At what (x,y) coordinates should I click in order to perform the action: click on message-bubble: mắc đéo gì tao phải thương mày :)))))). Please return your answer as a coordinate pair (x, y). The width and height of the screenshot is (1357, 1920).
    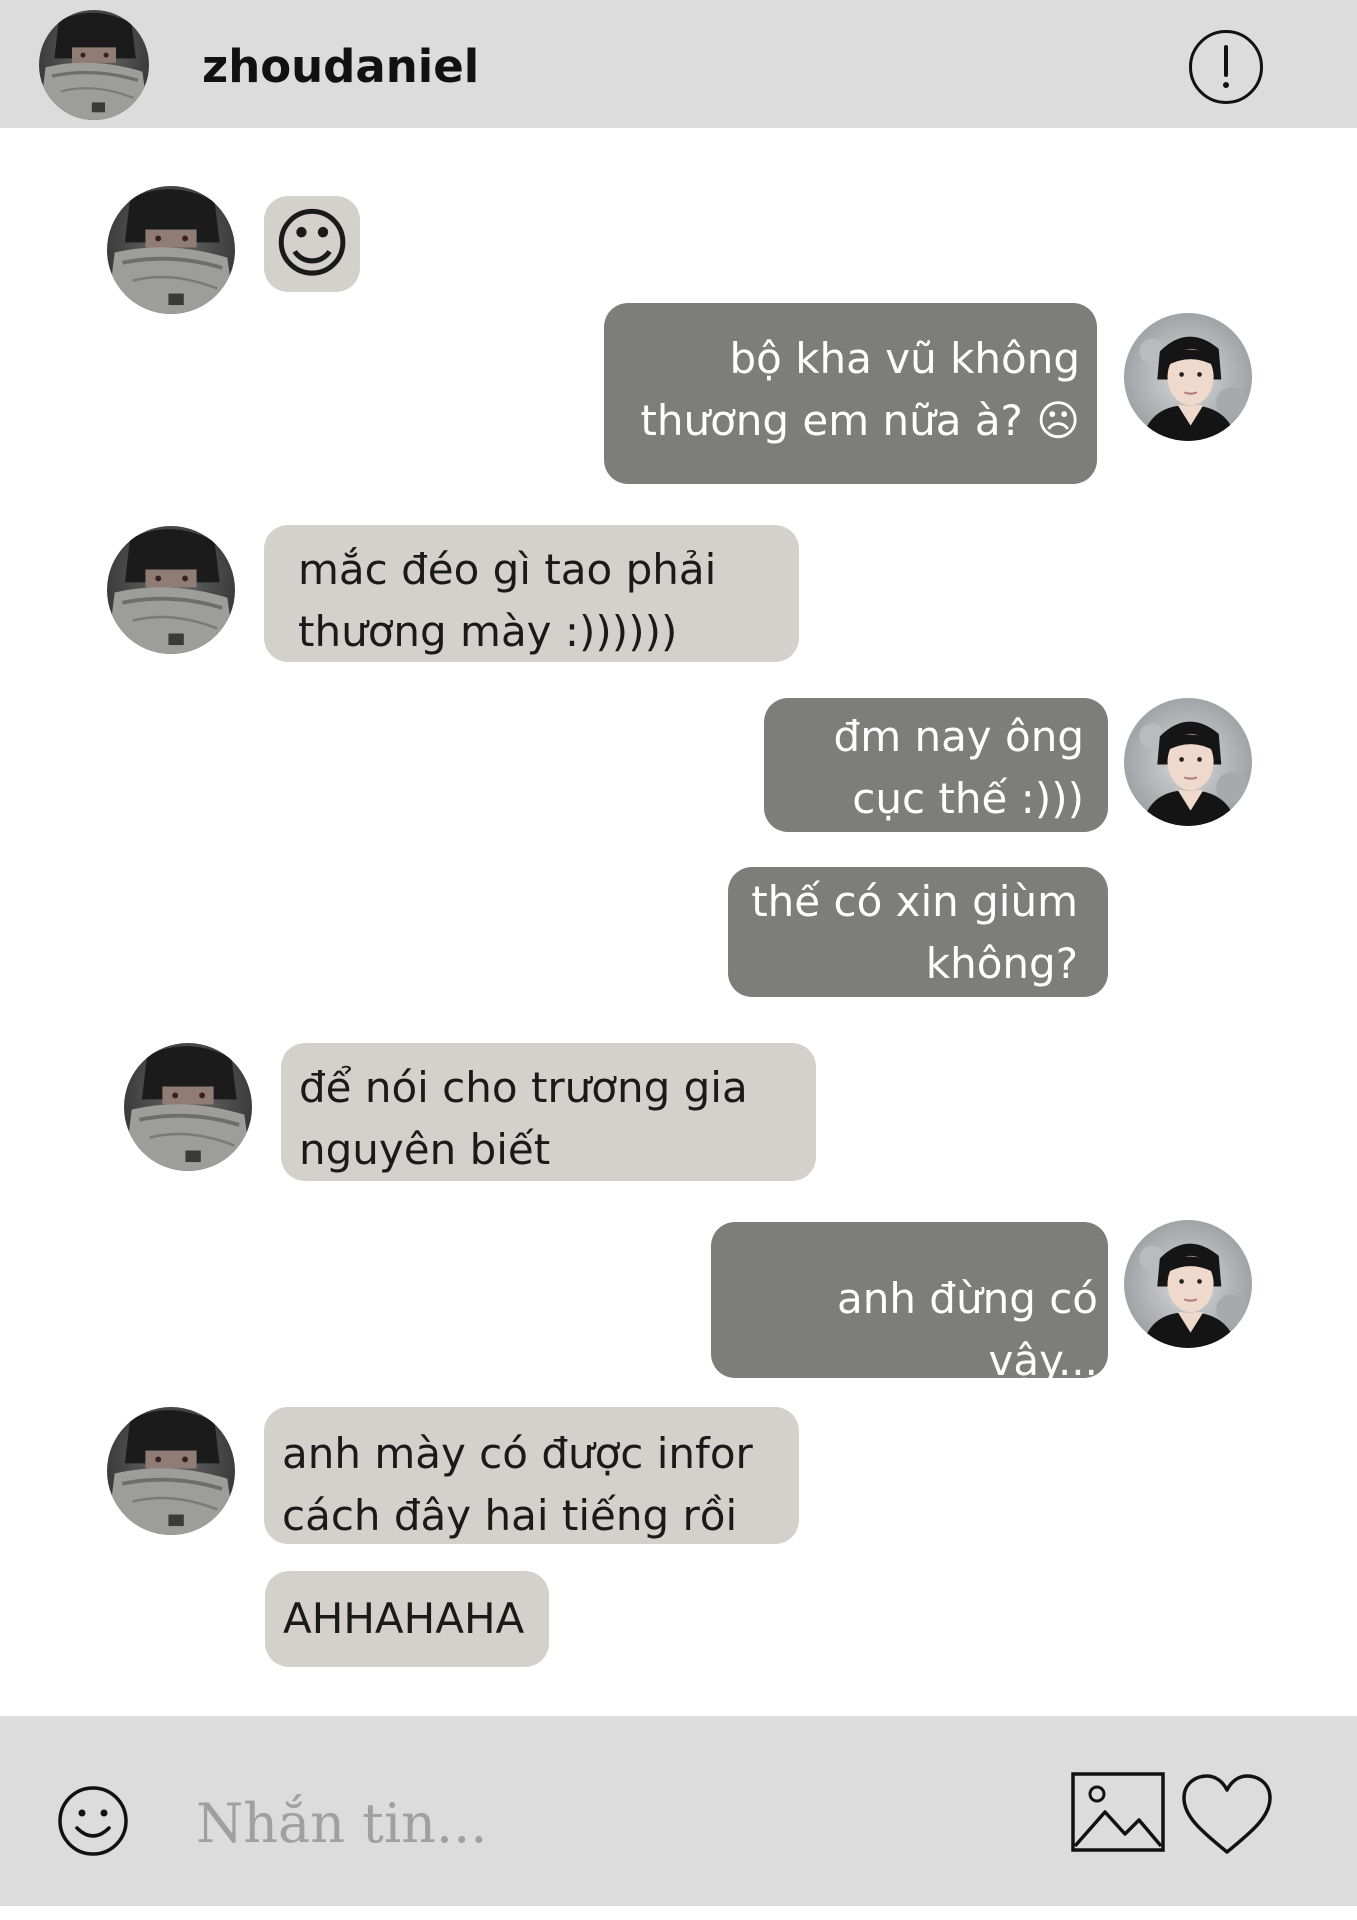
    Looking at the image, I should click on (531, 593).